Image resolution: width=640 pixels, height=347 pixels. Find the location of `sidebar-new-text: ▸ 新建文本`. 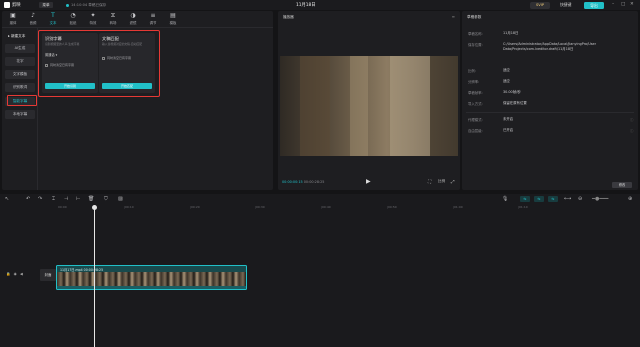

sidebar-new-text: ▸ 新建文本 is located at coordinates (20, 36).